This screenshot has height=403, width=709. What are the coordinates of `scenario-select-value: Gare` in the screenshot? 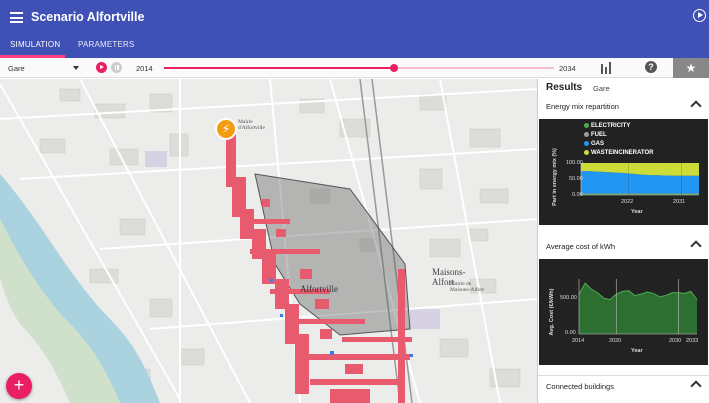 It's located at (16, 68).